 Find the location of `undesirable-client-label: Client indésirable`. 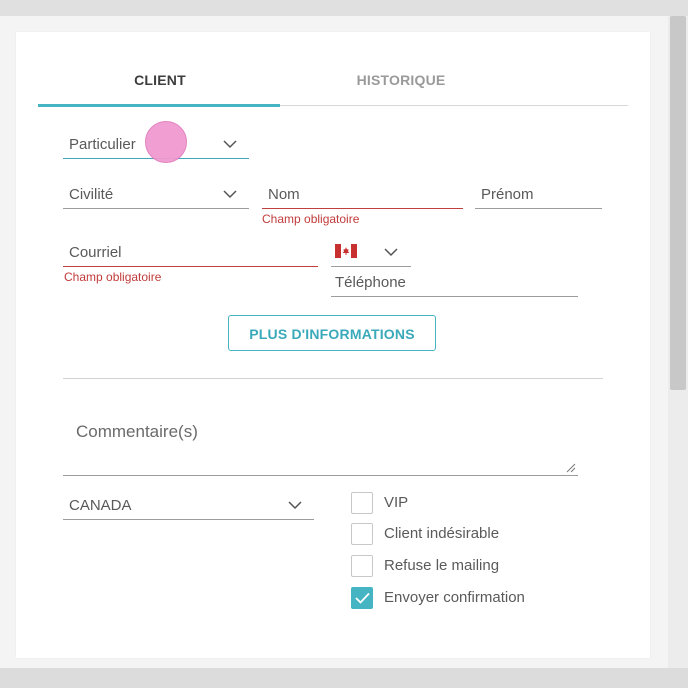

undesirable-client-label: Client indésirable is located at coordinates (442, 533).